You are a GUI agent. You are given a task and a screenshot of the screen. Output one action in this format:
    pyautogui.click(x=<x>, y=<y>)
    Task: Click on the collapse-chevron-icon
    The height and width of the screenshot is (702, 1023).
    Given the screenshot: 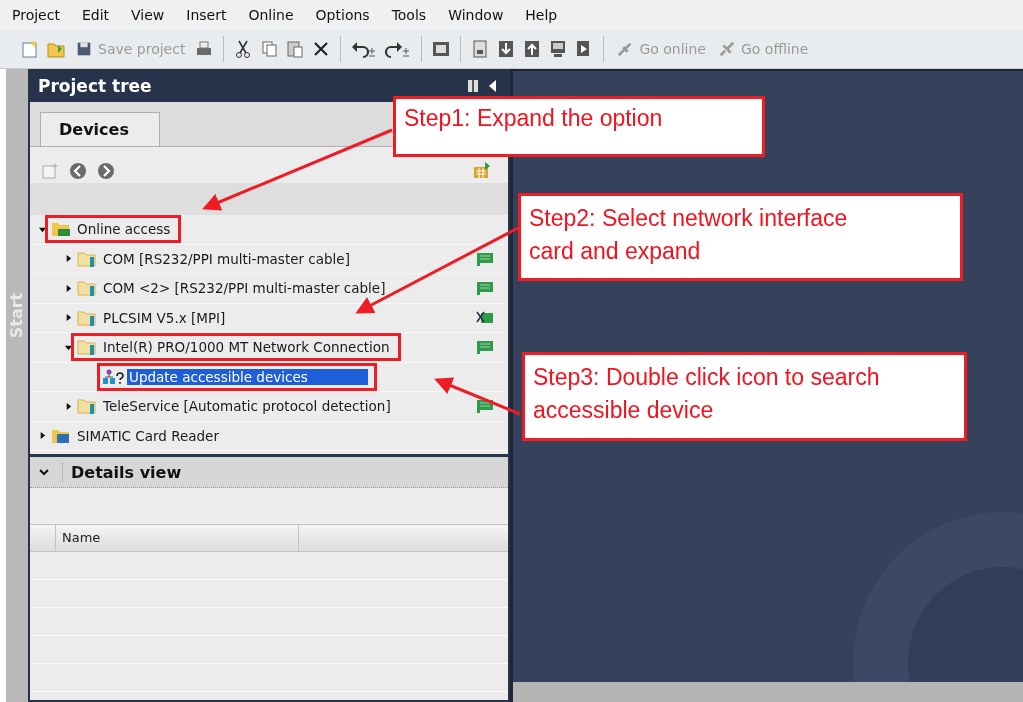 What is the action you would take?
    pyautogui.click(x=44, y=472)
    